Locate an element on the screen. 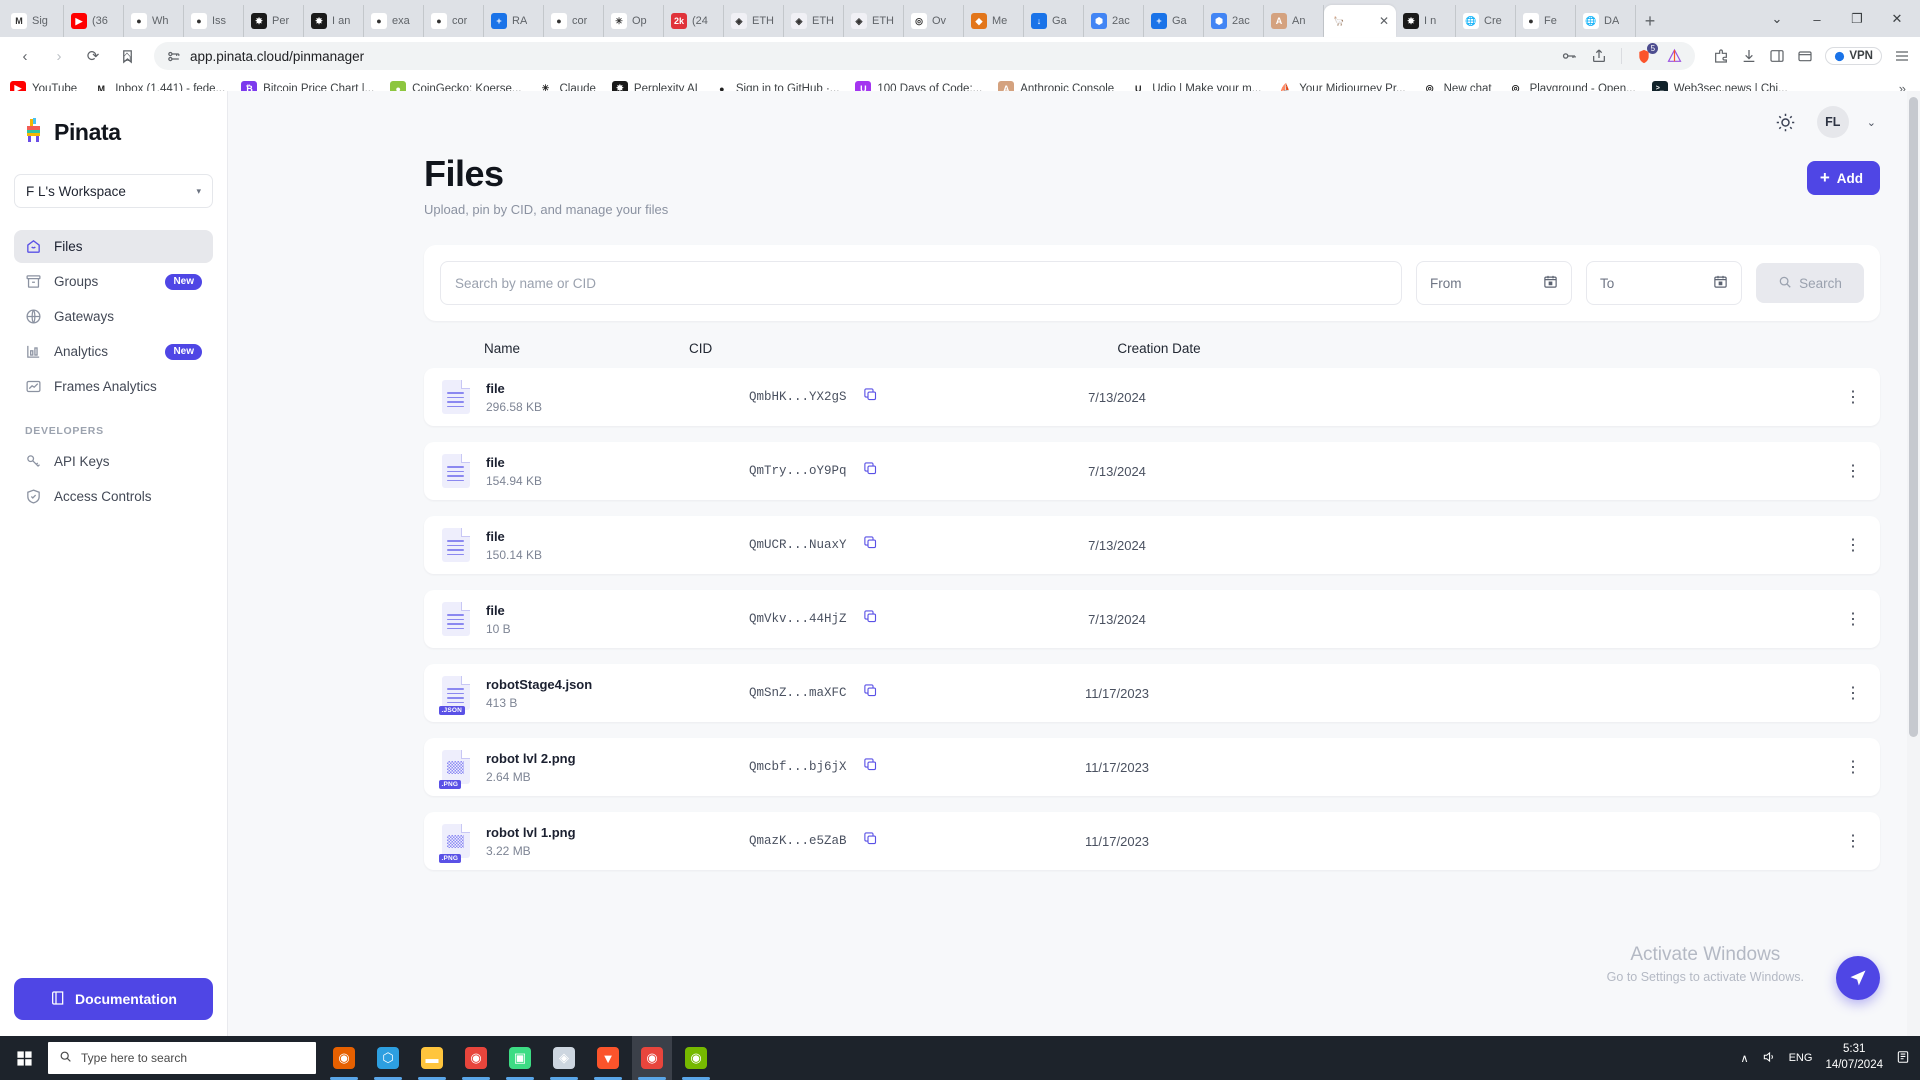 This screenshot has height=1080, width=1920. taskbar-app-unity: ◈ is located at coordinates (564, 1058).